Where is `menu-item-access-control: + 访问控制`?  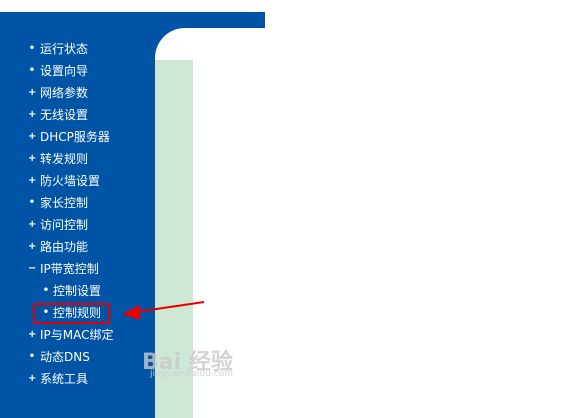 menu-item-access-control: + 访问控制 is located at coordinates (77, 225).